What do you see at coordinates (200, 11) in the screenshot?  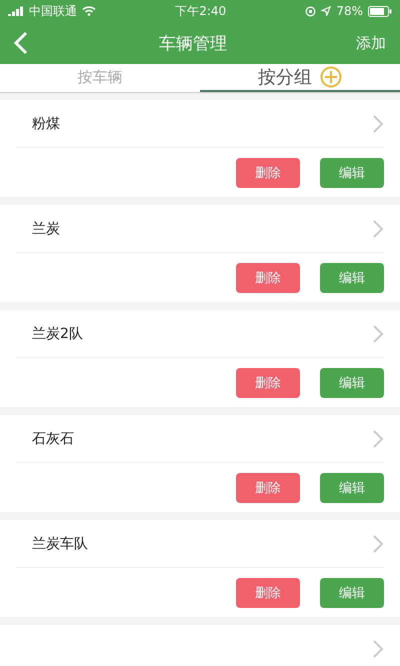 I see `time-label: 下午2:40` at bounding box center [200, 11].